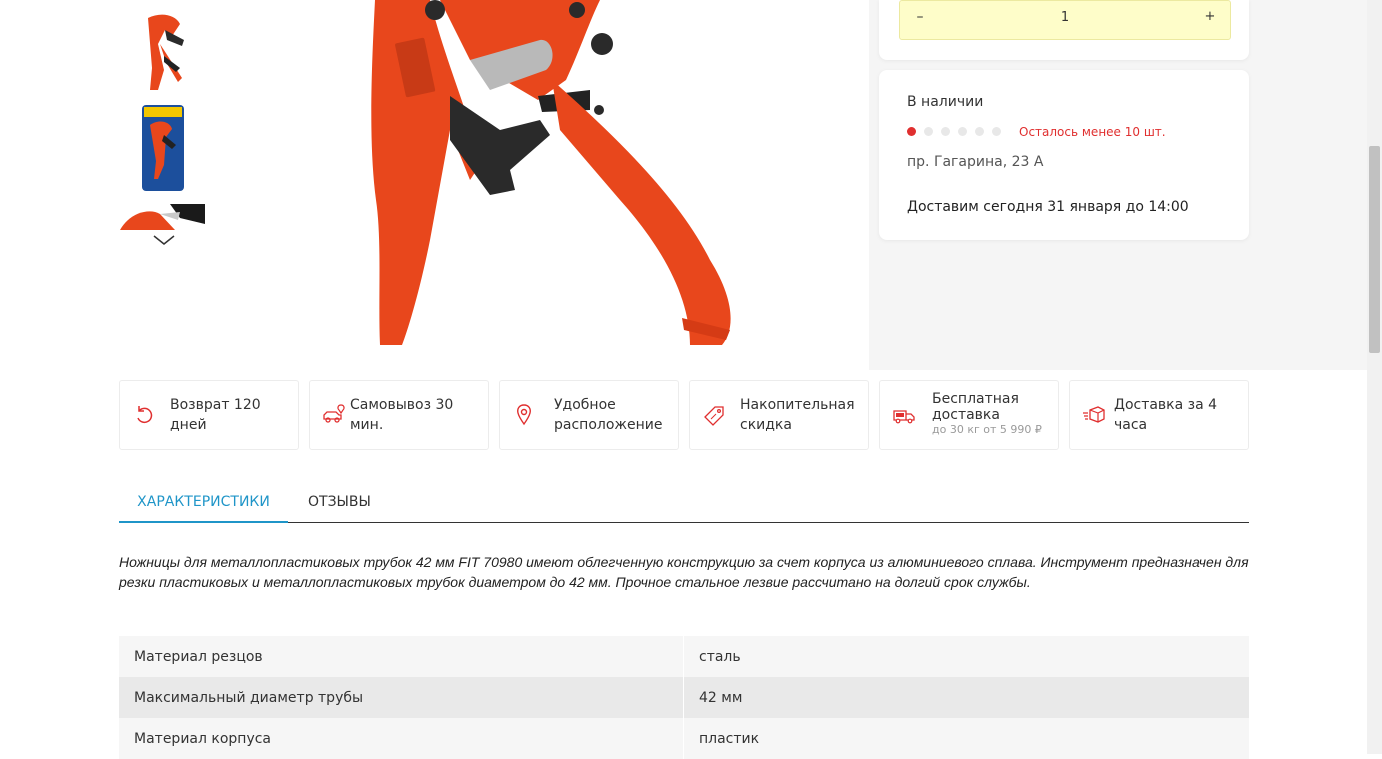 The height and width of the screenshot is (759, 1382). I want to click on product-tabs: ХАРАКТЕРИСТИКИ ОТЗЫВЫ, so click(684, 501).